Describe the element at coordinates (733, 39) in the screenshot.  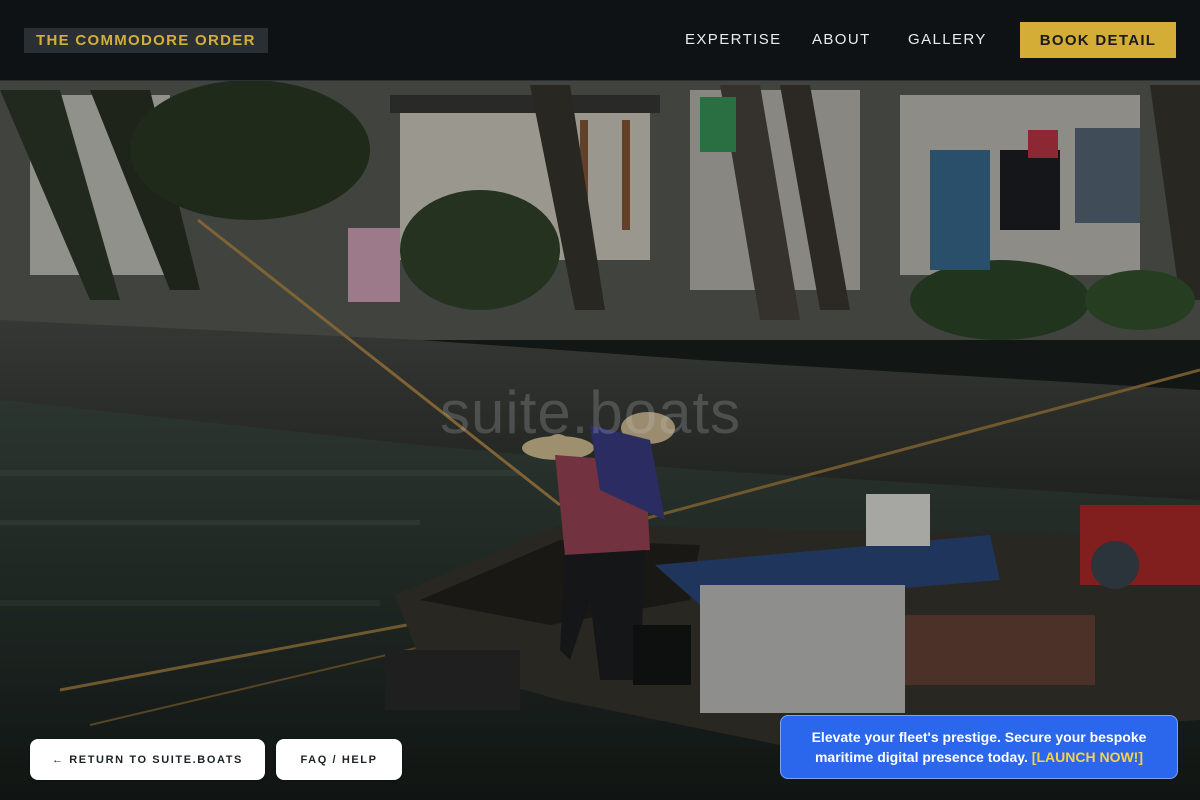
I see `nav-link-expertise: EXPERTISE` at that location.